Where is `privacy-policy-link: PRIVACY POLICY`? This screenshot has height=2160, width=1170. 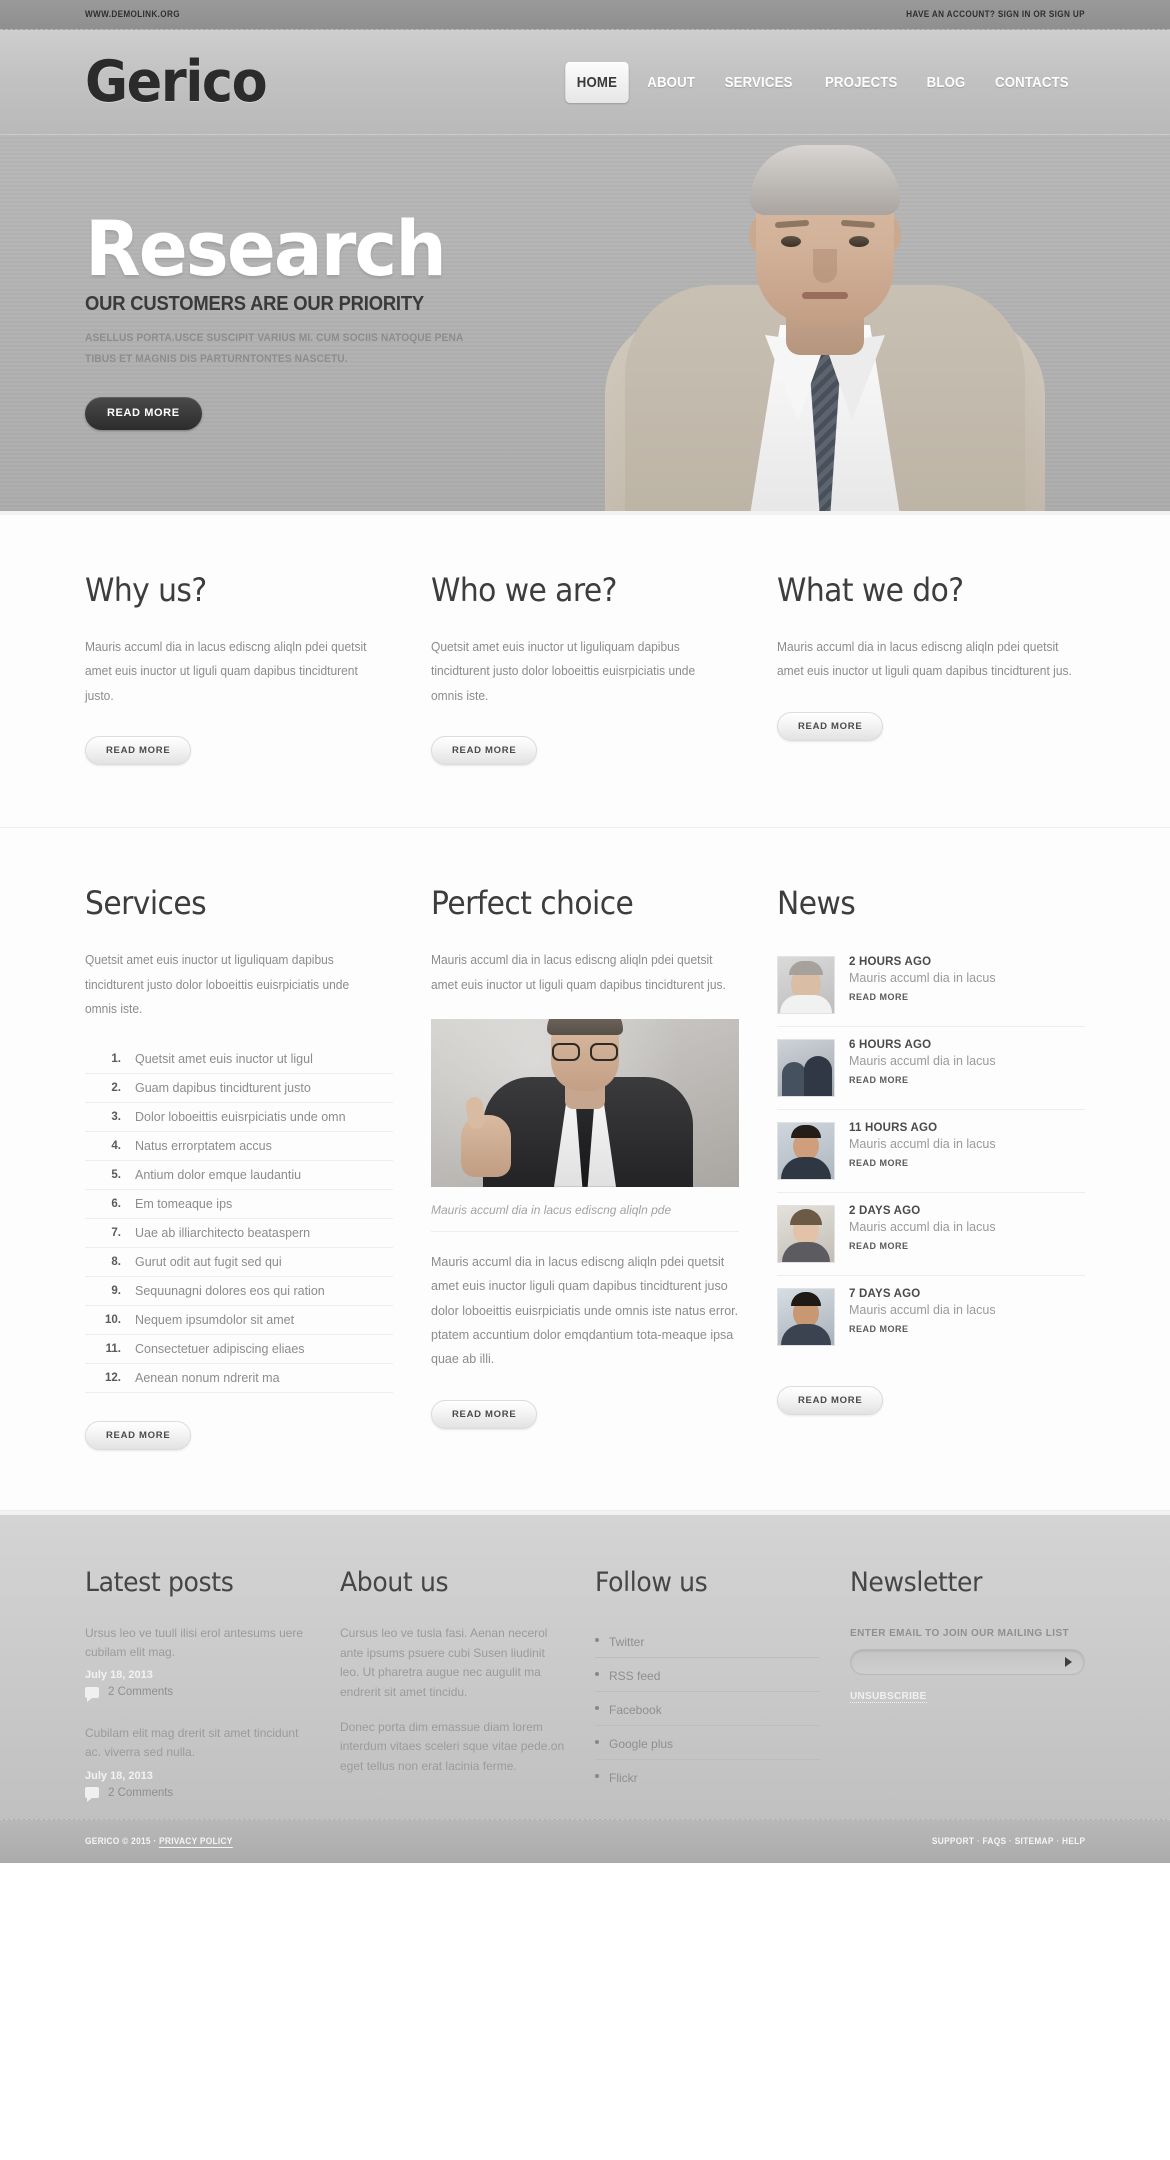 privacy-policy-link: PRIVACY POLICY is located at coordinates (196, 1842).